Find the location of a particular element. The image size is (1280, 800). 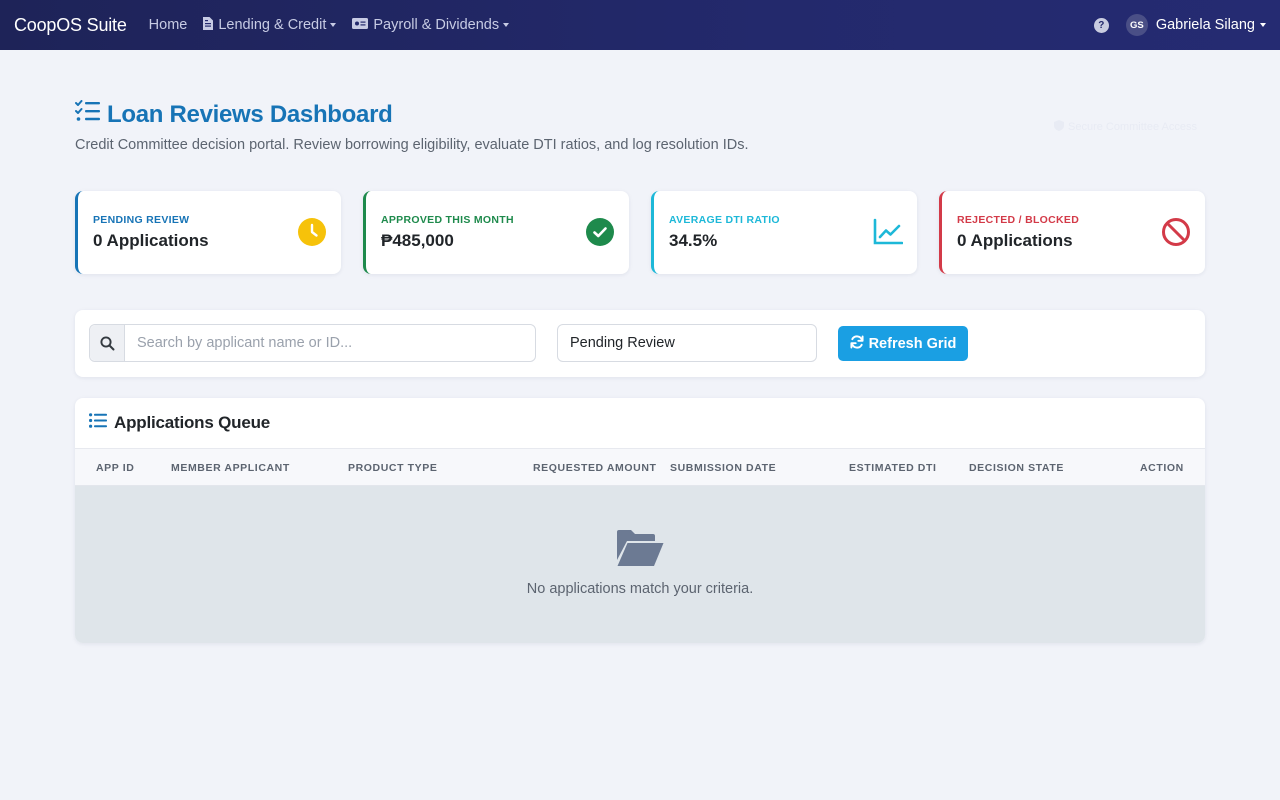

page-title-text: Loan Reviews Dashboard is located at coordinates (250, 114).